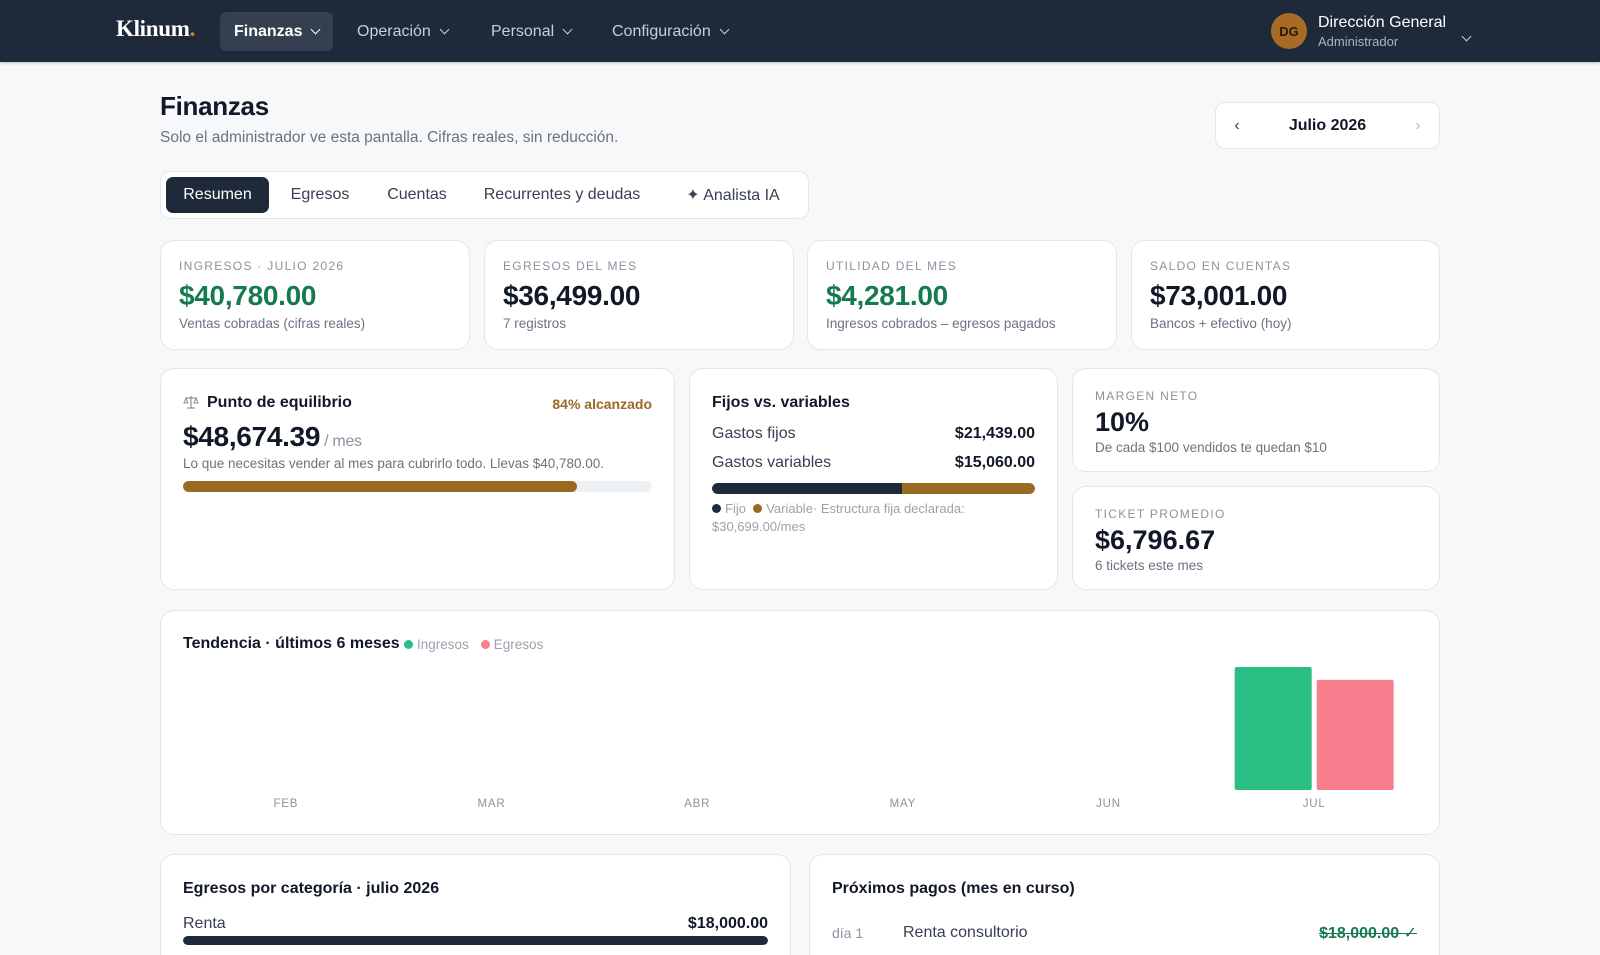 Image resolution: width=1600 pixels, height=955 pixels. What do you see at coordinates (1155, 540) in the screenshot?
I see `avg-ticket-value: $6,796.67` at bounding box center [1155, 540].